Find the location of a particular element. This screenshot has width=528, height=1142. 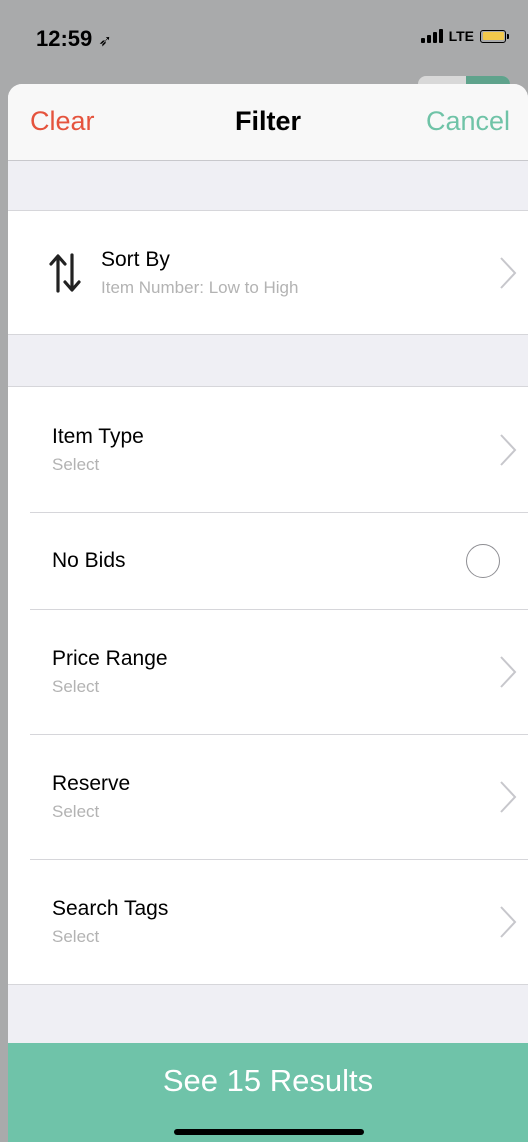

location-arrow-icon: ➶ is located at coordinates (105, 41).